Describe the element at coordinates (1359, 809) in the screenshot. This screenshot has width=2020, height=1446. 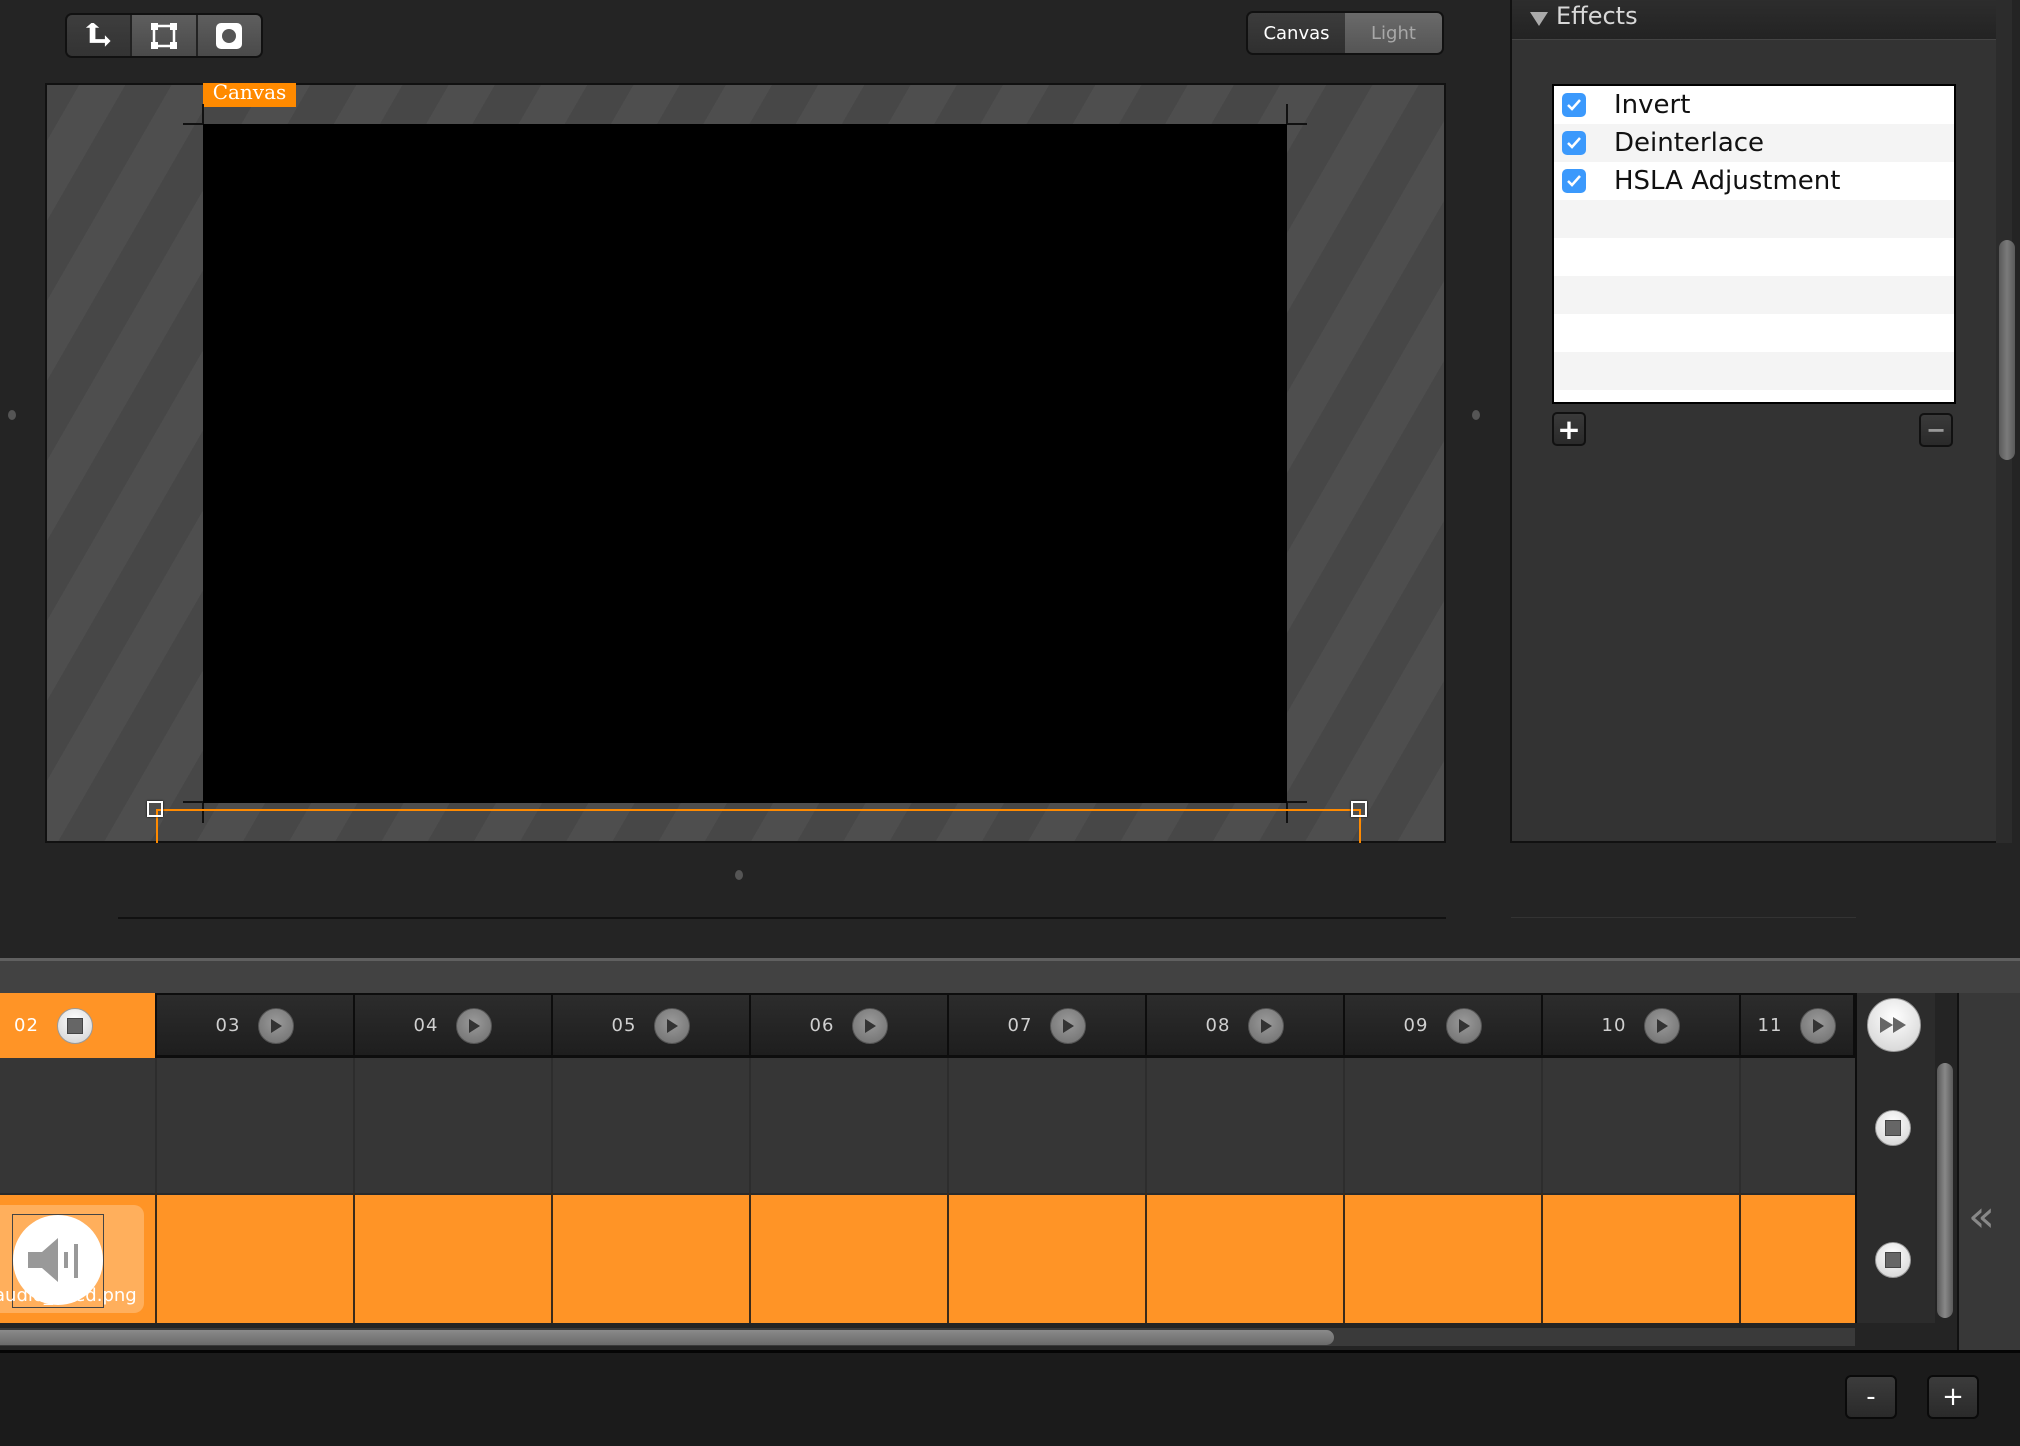
I see `resize-handle-right` at that location.